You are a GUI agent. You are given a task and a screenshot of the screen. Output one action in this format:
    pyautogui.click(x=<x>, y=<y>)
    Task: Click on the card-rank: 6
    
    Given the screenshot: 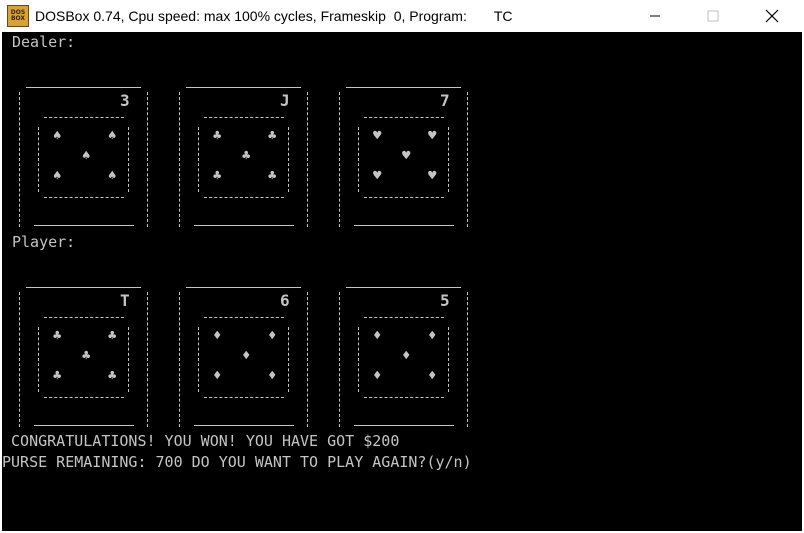 What is the action you would take?
    pyautogui.click(x=285, y=300)
    